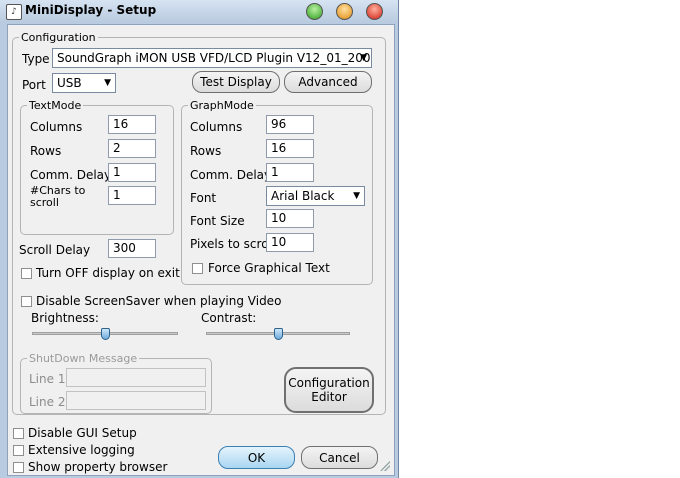 The image size is (680, 478). Describe the element at coordinates (199, 11) in the screenshot. I see `title-bar: ♪ MiniDisplay - Setup` at that location.